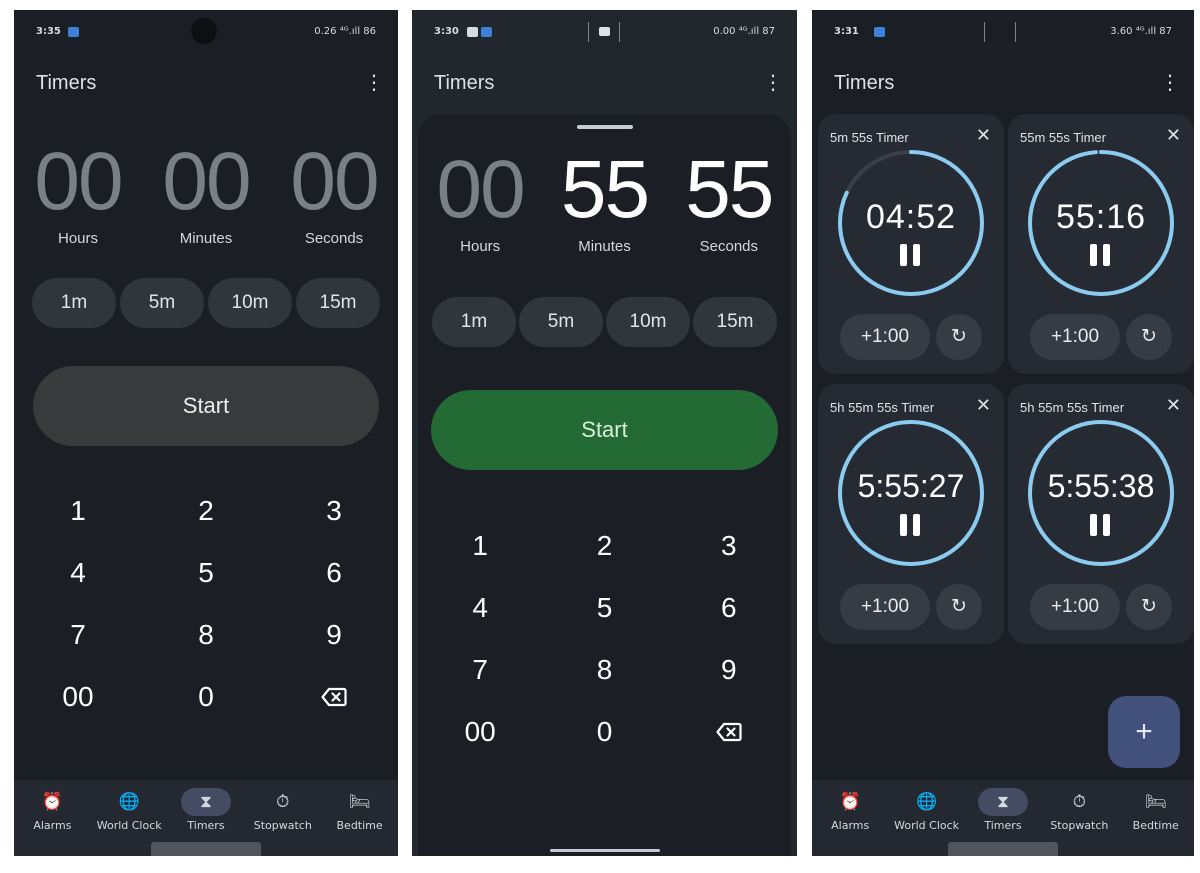 This screenshot has width=1200, height=873. I want to click on timer-title: 5h 55m 55s Timer, so click(882, 407).